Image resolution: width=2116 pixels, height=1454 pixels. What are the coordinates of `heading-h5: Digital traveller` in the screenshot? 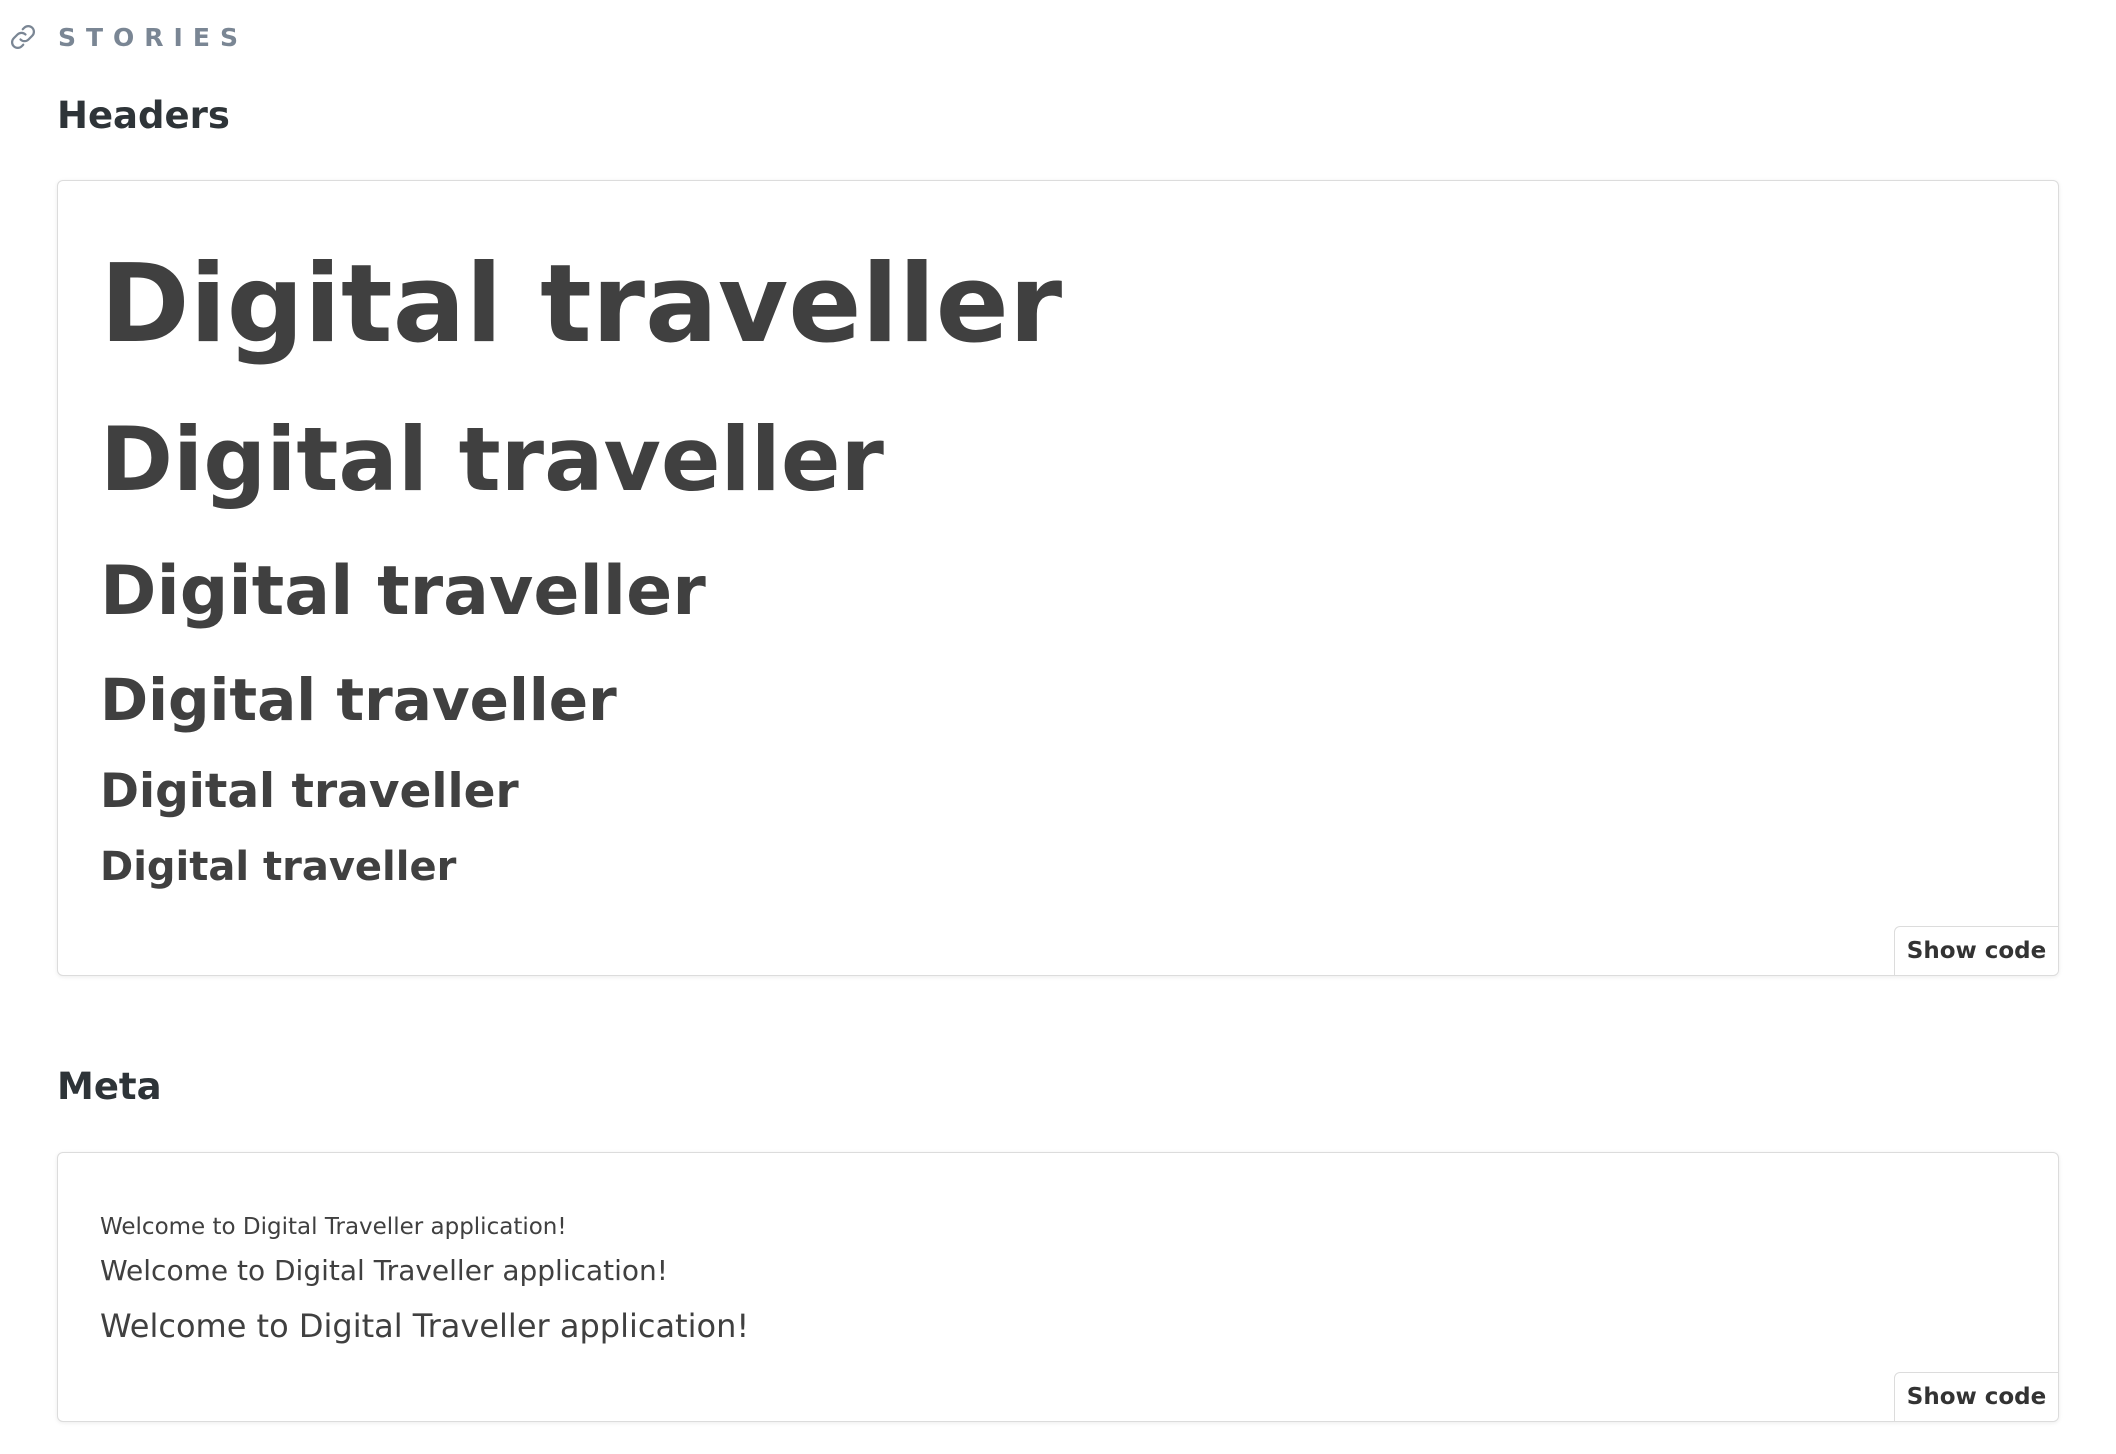 It's located at (309, 791).